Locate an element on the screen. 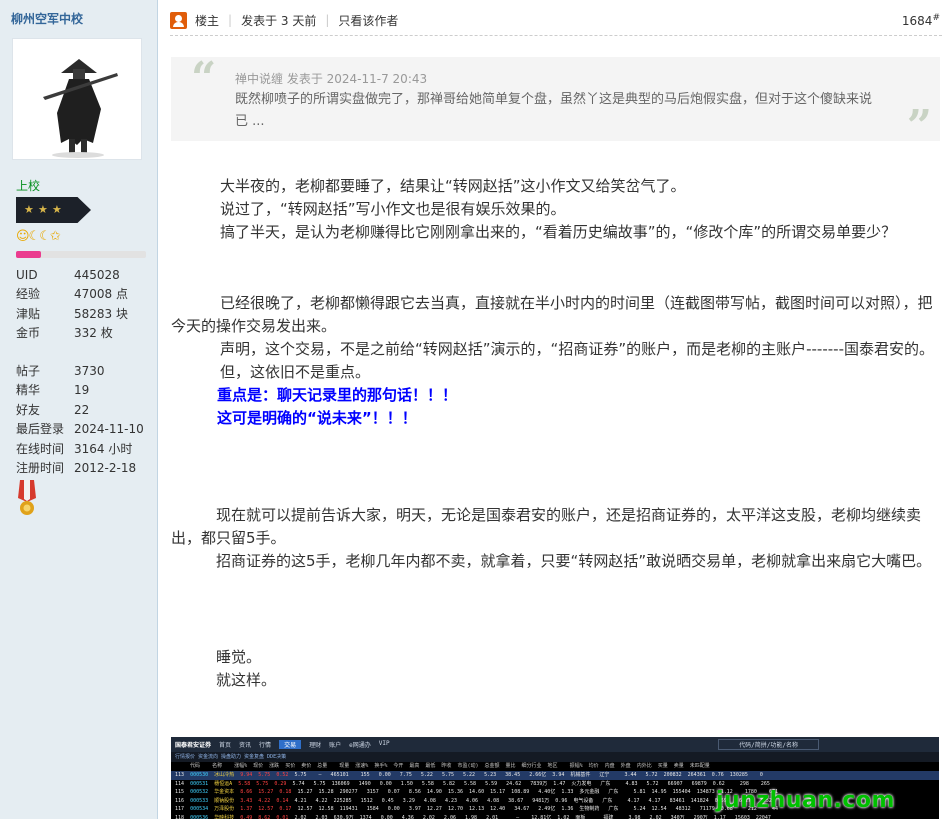 The image size is (952, 819). rank-insignia-icon: ★ ★ ★ is located at coordinates (53, 210).